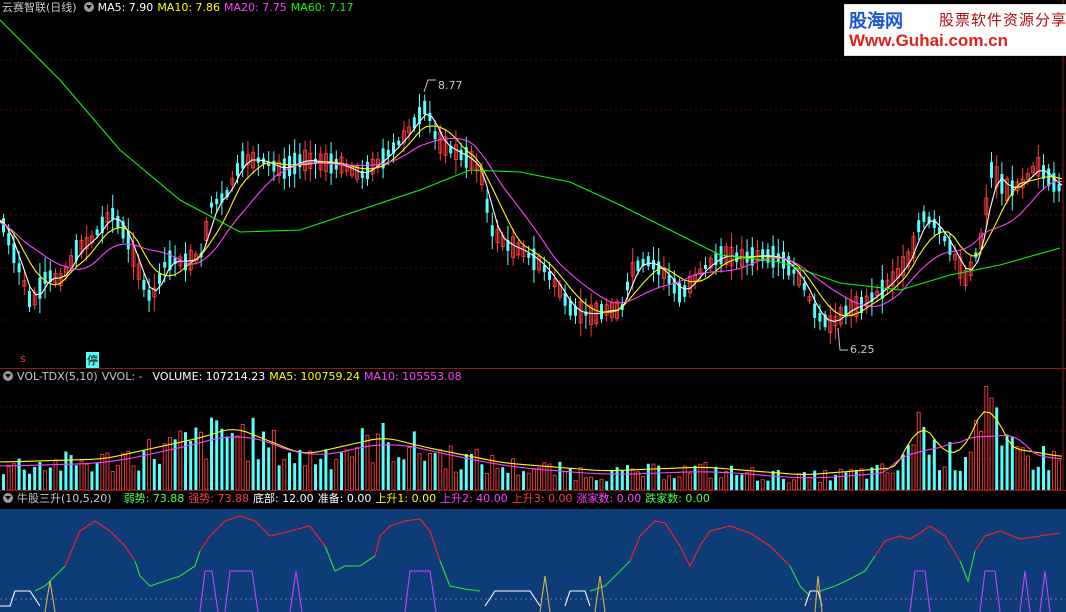 The height and width of the screenshot is (612, 1066). I want to click on shangsheng1-label: 上升1: 0.00, so click(406, 498).